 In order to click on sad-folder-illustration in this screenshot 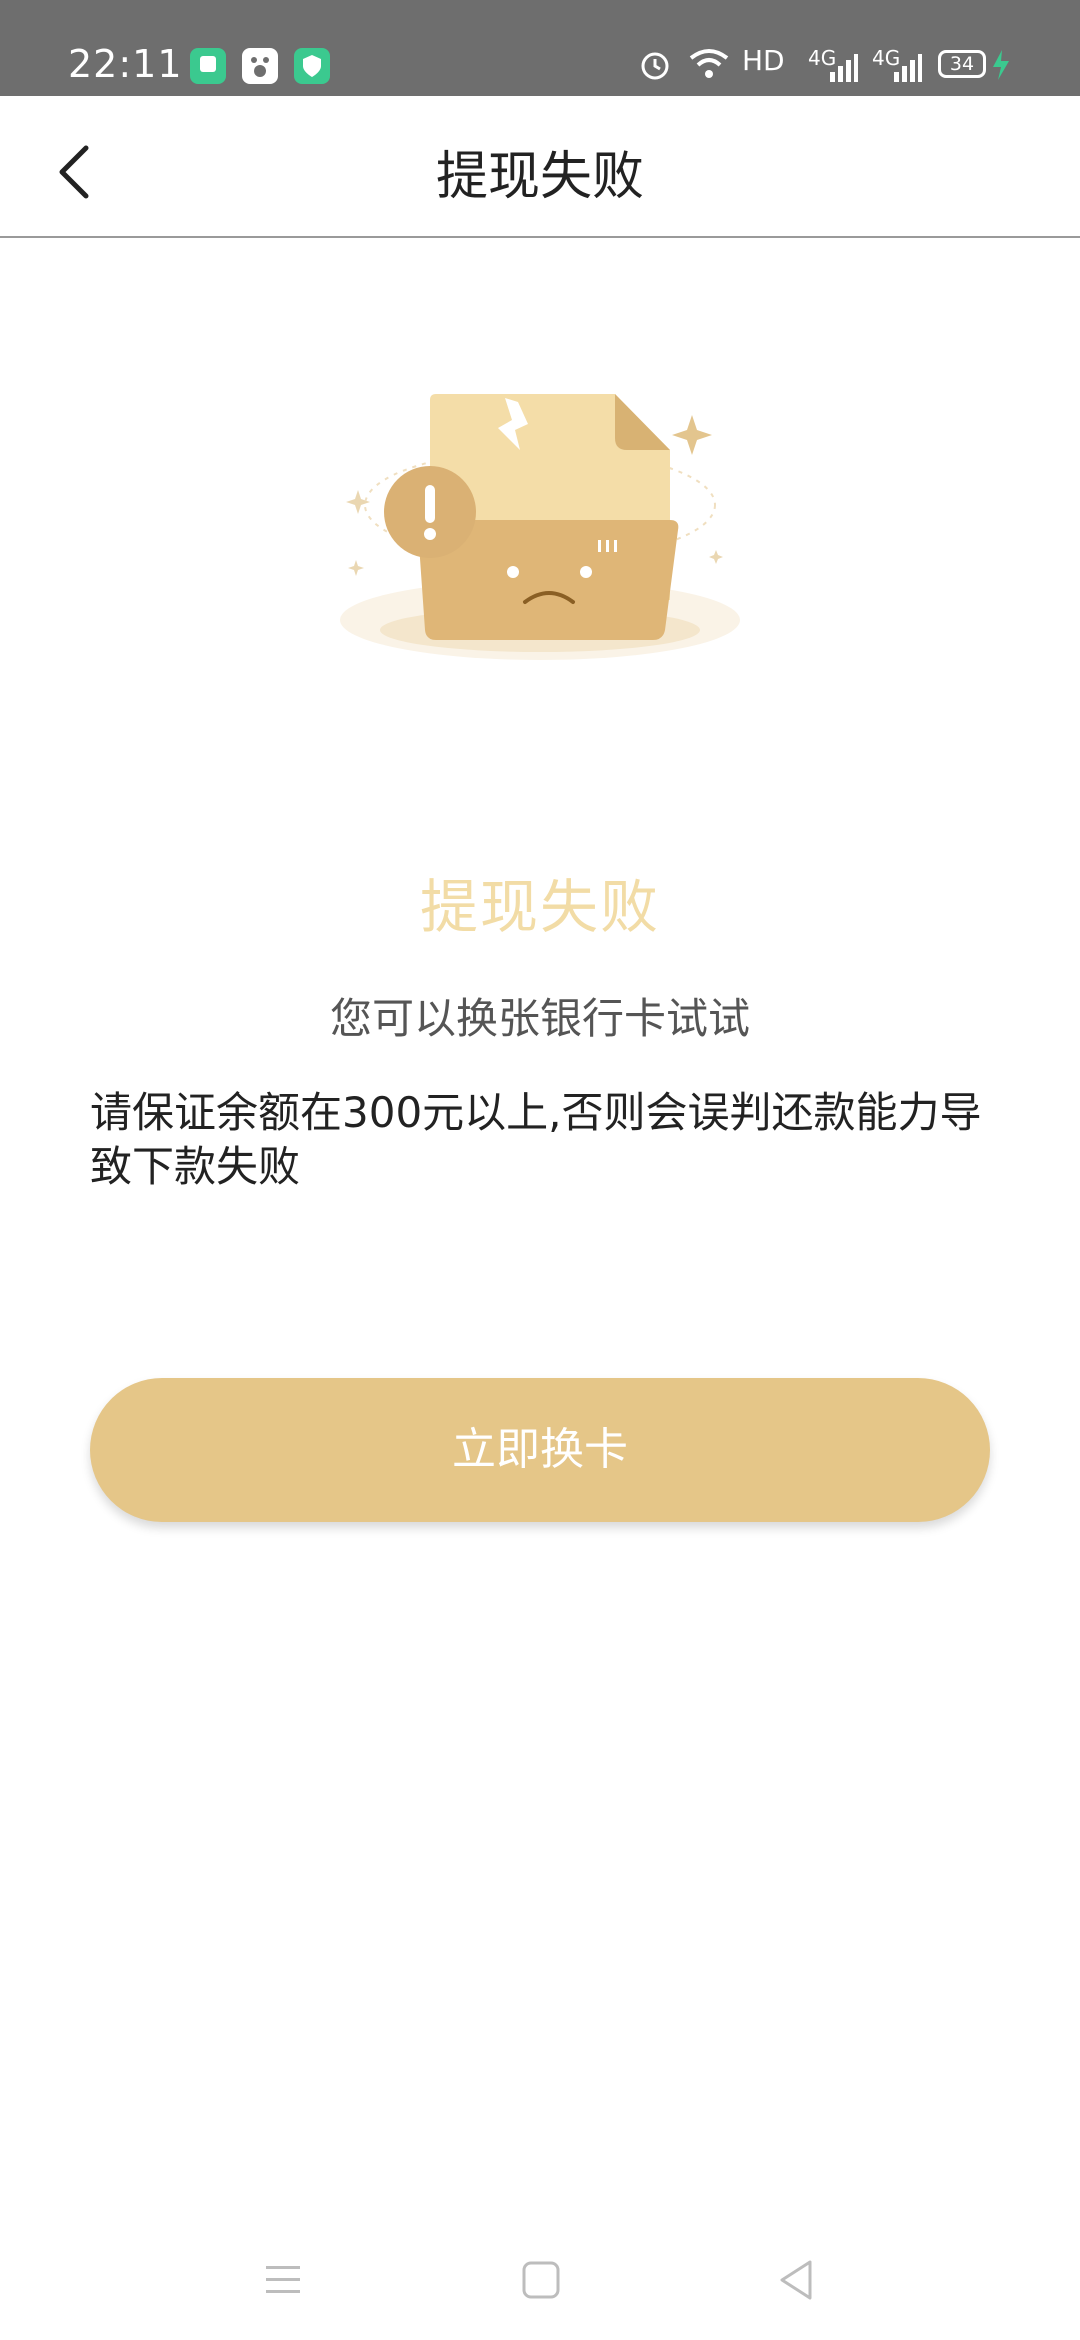, I will do `click(540, 540)`.